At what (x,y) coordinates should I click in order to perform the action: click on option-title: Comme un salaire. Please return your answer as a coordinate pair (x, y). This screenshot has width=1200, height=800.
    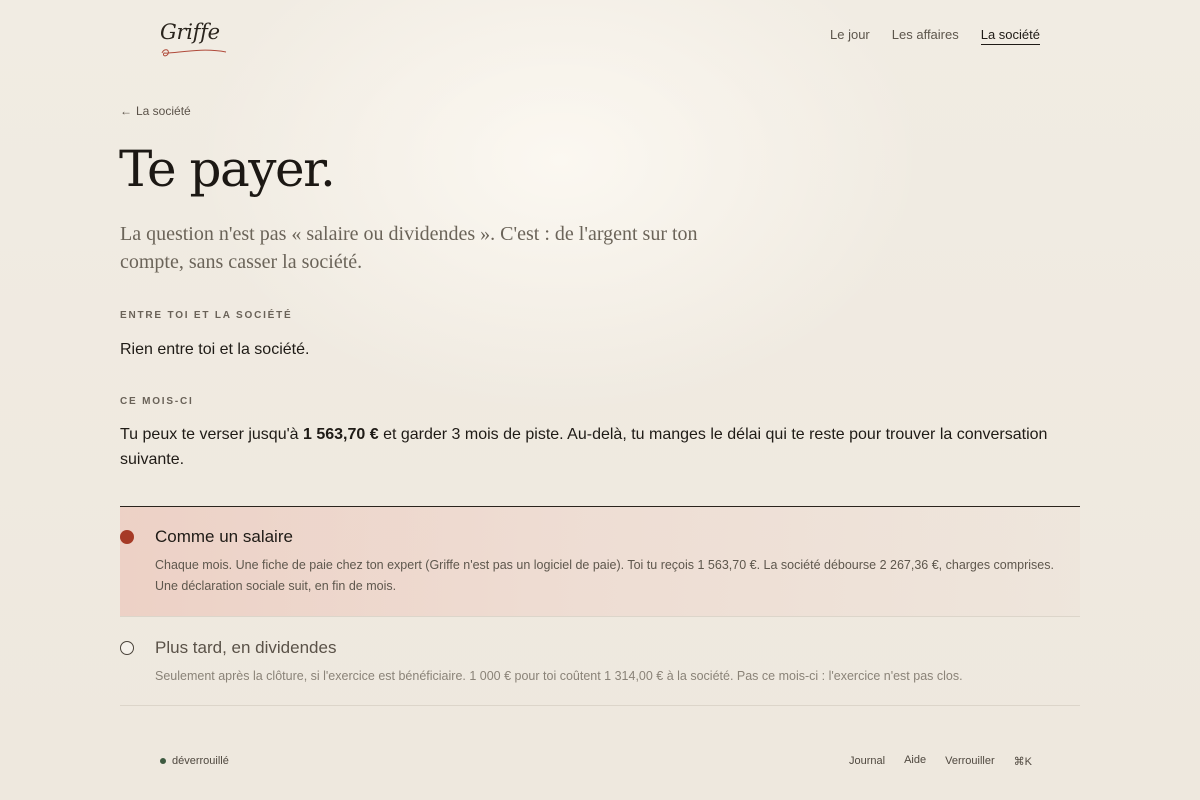
    Looking at the image, I should click on (224, 536).